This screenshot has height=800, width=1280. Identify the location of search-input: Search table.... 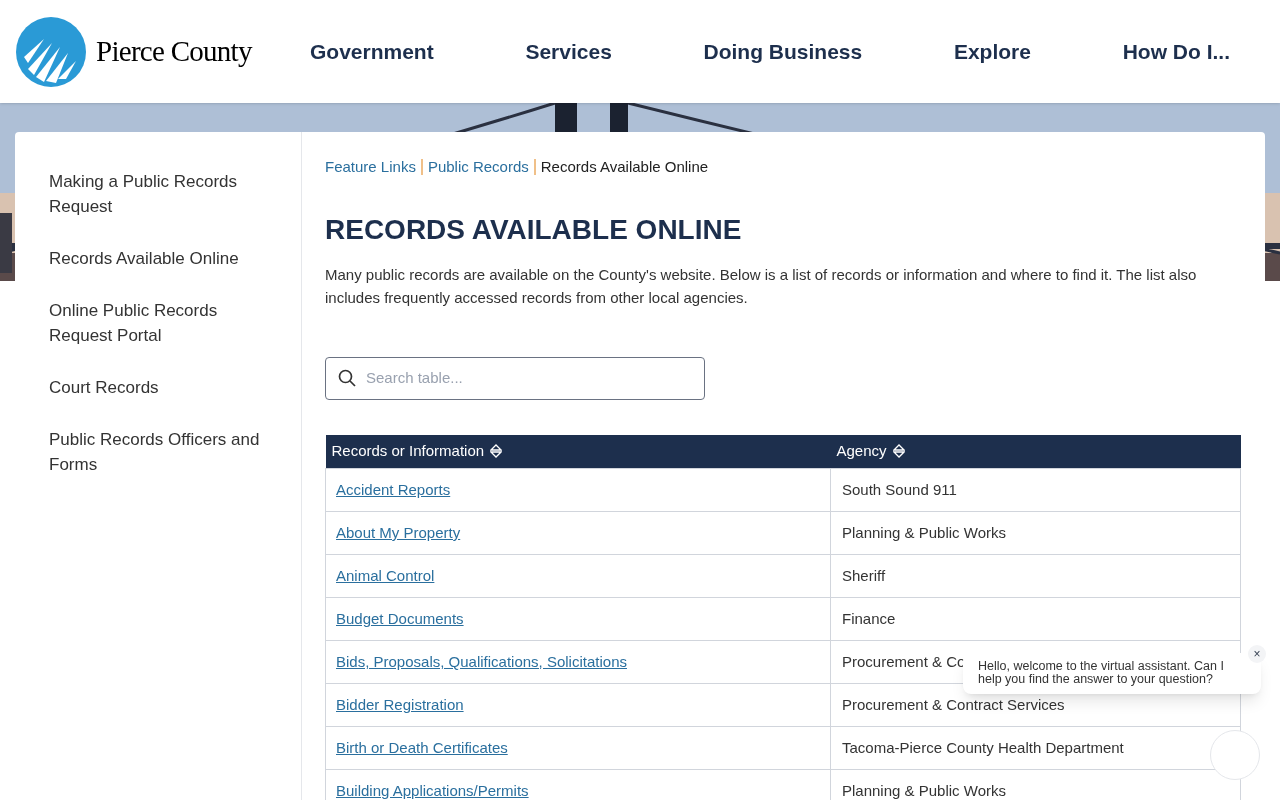
(529, 378).